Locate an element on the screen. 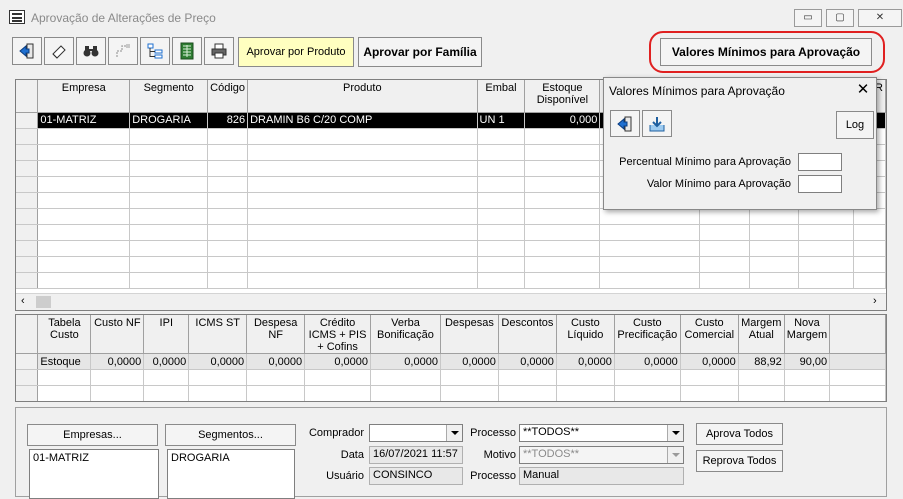  clear-button is located at coordinates (59, 51).